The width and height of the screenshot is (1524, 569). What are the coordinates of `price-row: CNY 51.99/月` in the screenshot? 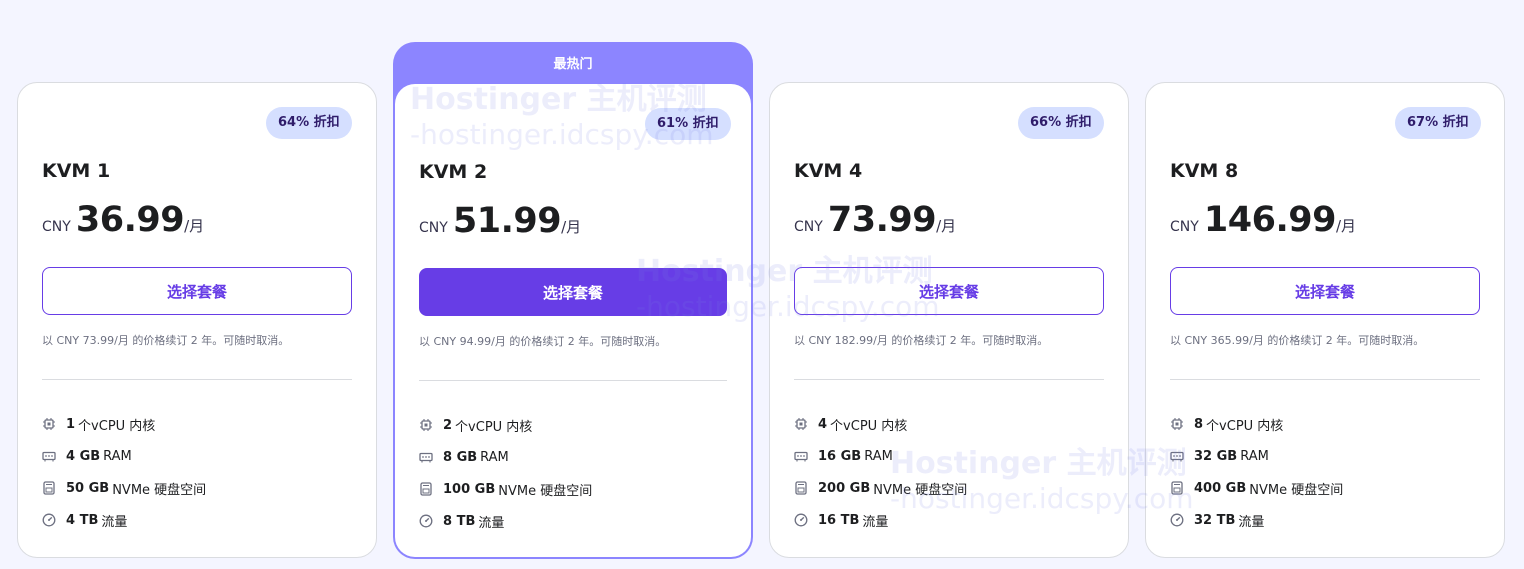 It's located at (500, 221).